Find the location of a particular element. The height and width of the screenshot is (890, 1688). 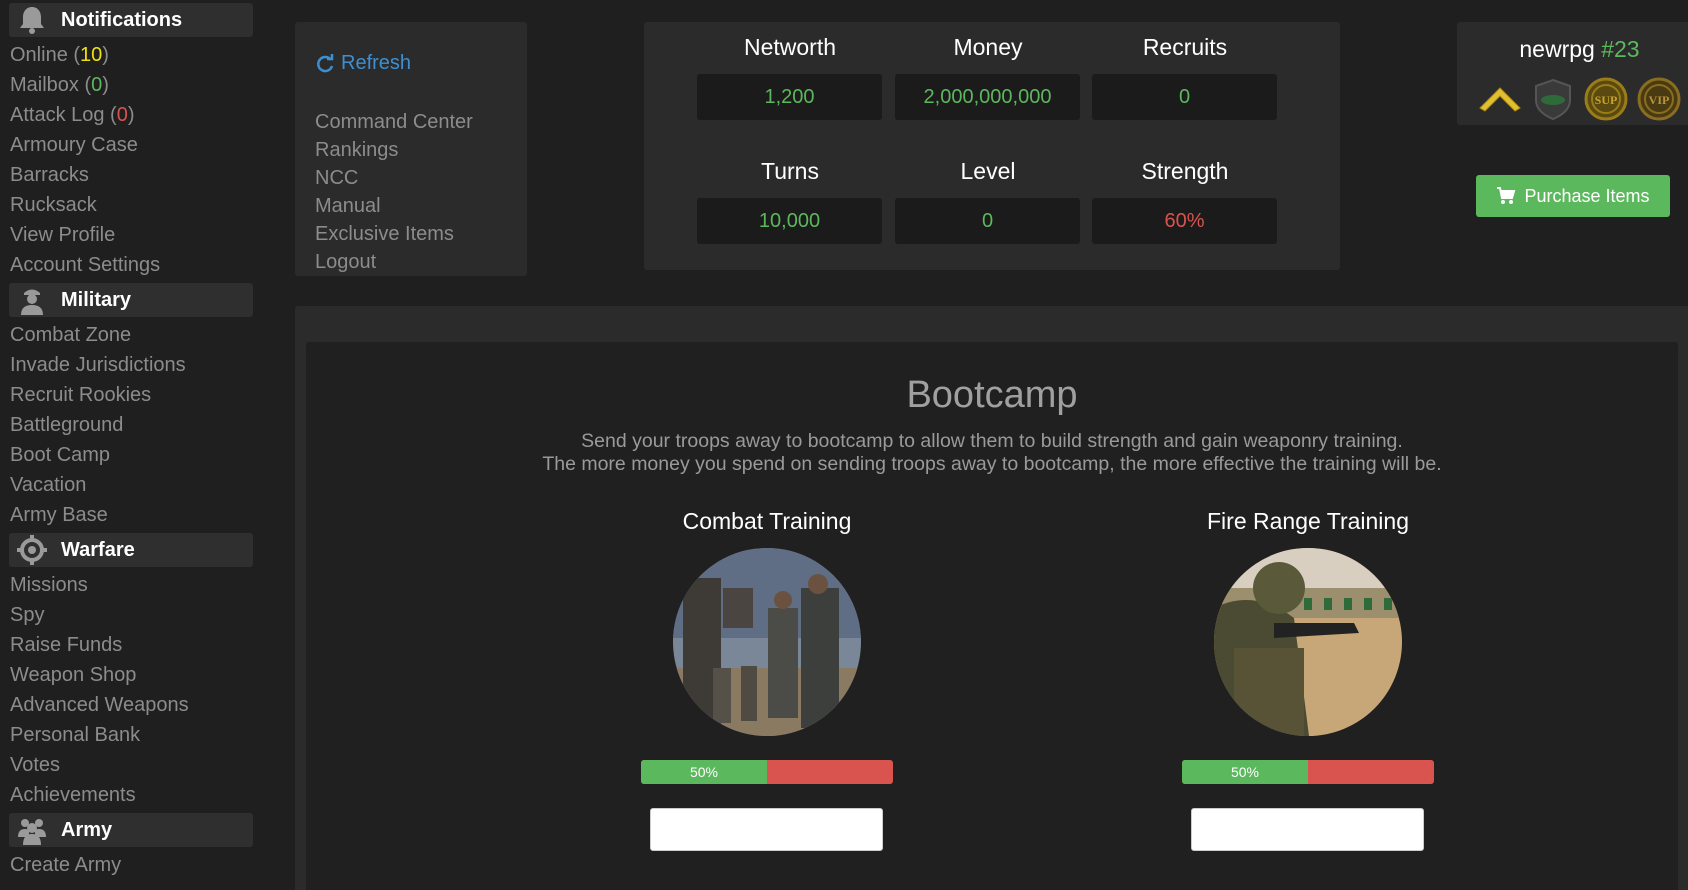

sidebar-item-recruit-rookies: Recruit Rookies is located at coordinates (131, 395).